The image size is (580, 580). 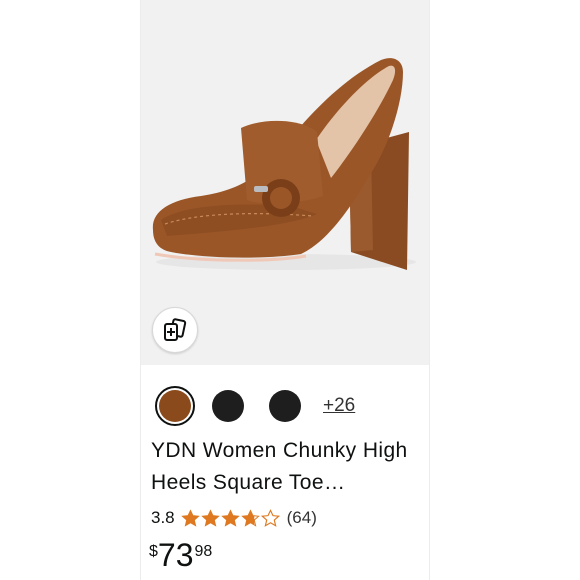 What do you see at coordinates (302, 518) in the screenshot?
I see `review-count: (64)` at bounding box center [302, 518].